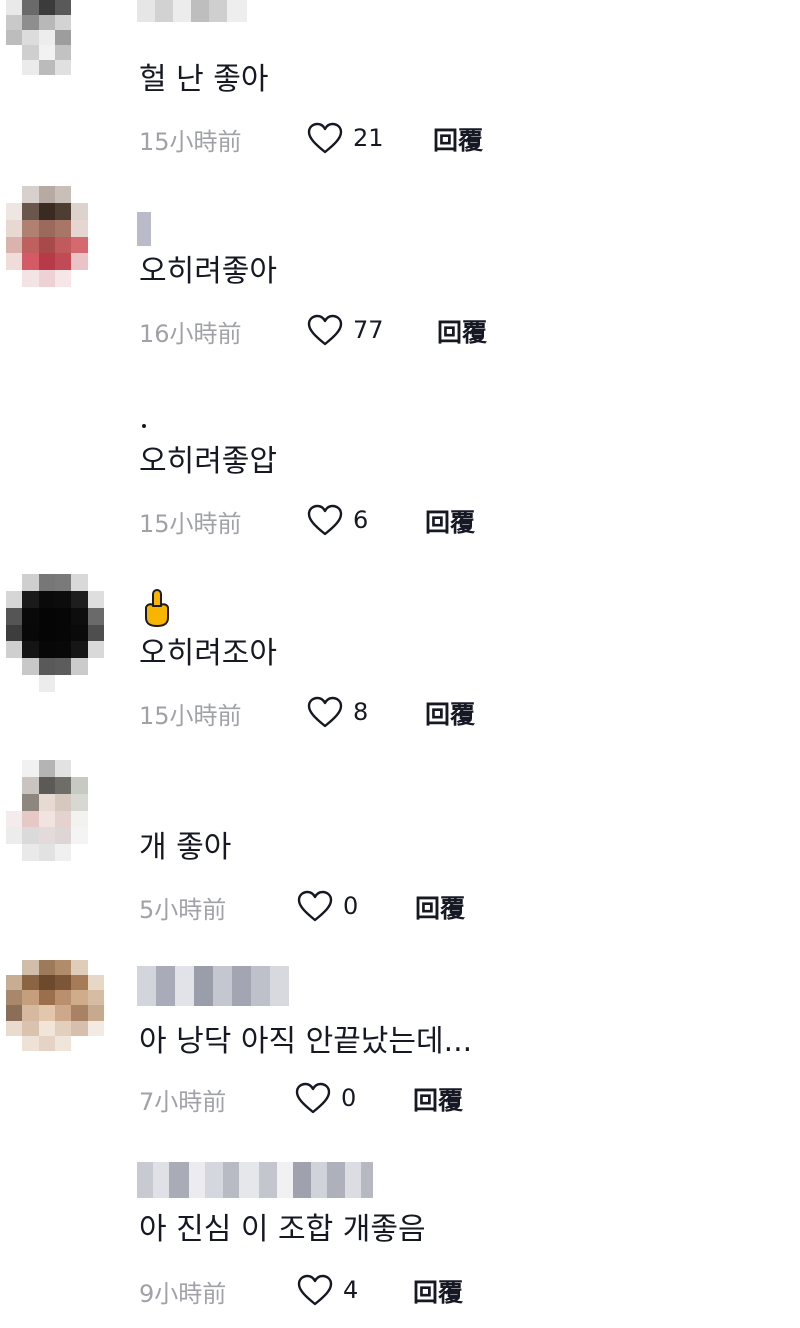 The image size is (800, 1328). I want to click on like-button: 4, so click(327, 1290).